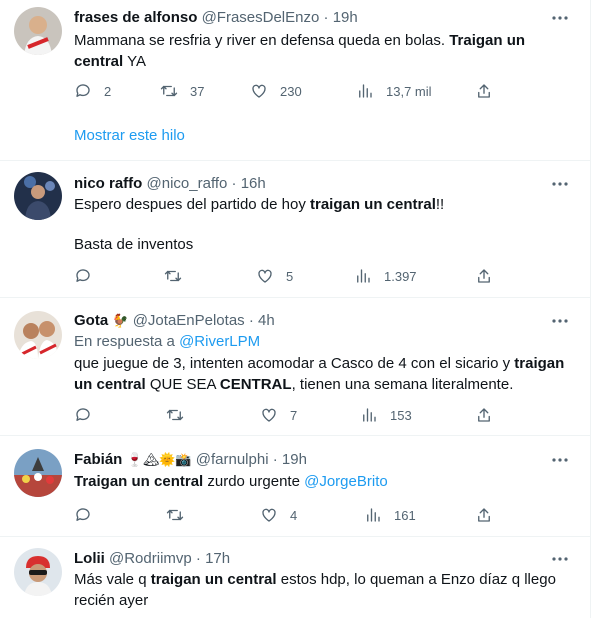 The height and width of the screenshot is (618, 600). I want to click on like-count: 4, so click(294, 515).